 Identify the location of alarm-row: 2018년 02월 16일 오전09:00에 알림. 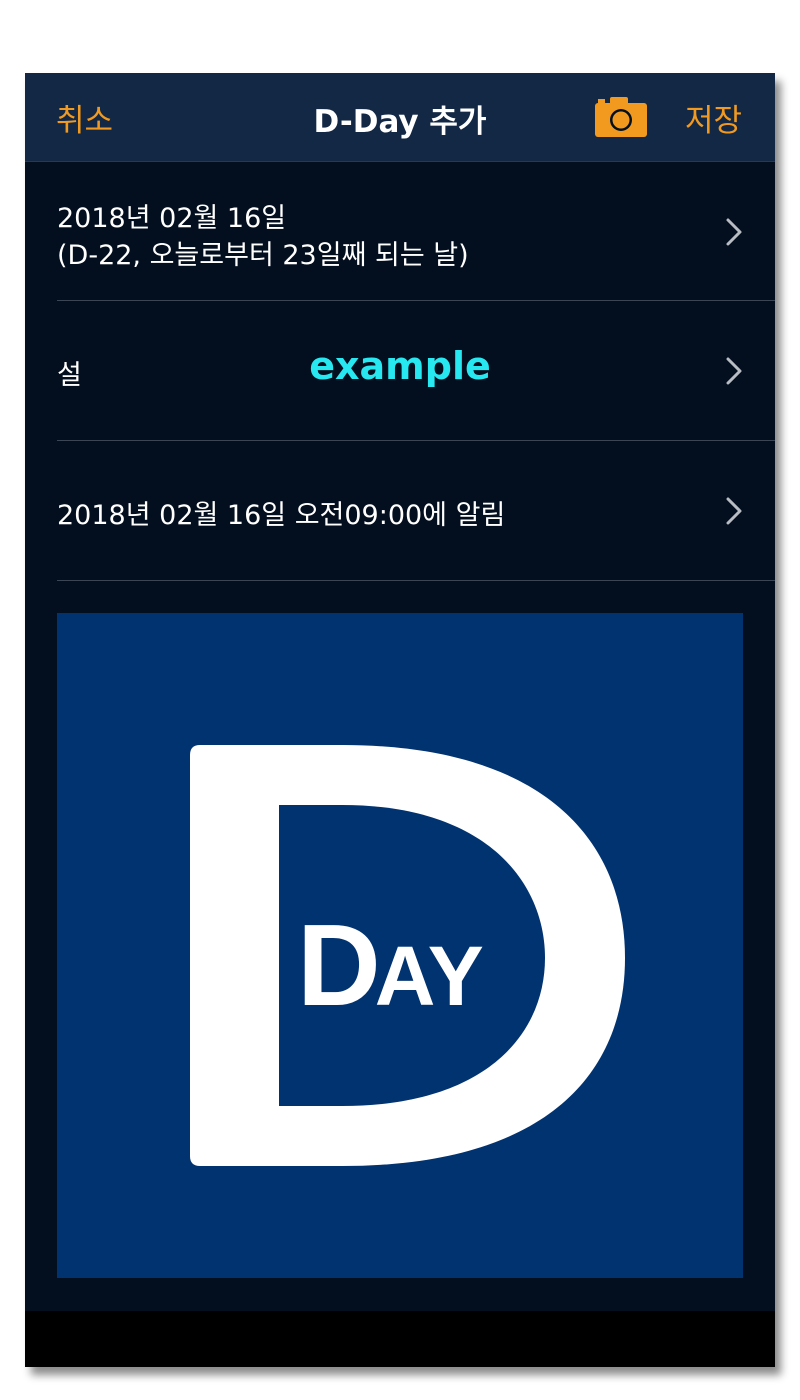
(400, 511).